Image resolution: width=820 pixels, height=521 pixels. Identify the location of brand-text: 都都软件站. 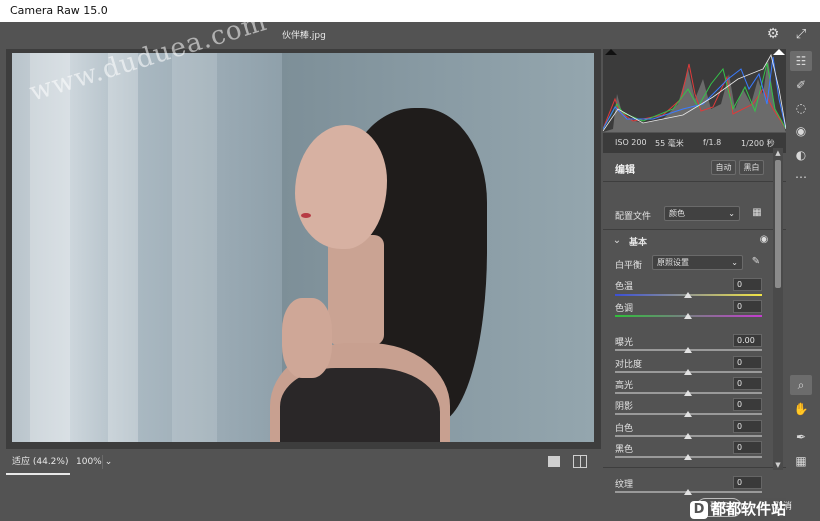
(749, 509).